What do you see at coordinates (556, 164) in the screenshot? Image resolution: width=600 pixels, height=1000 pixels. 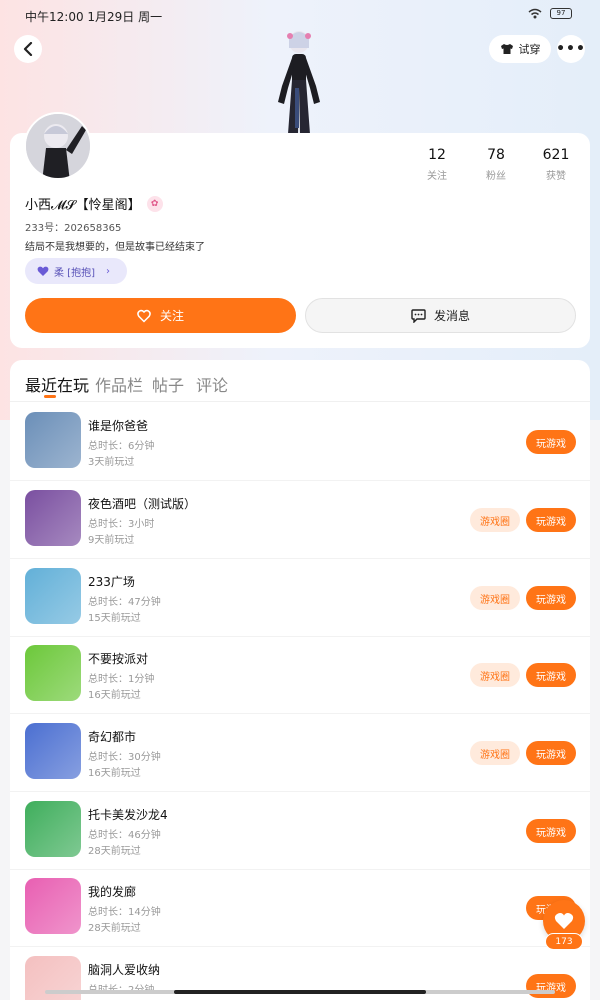 I see `stat-likes: 621 获赞` at bounding box center [556, 164].